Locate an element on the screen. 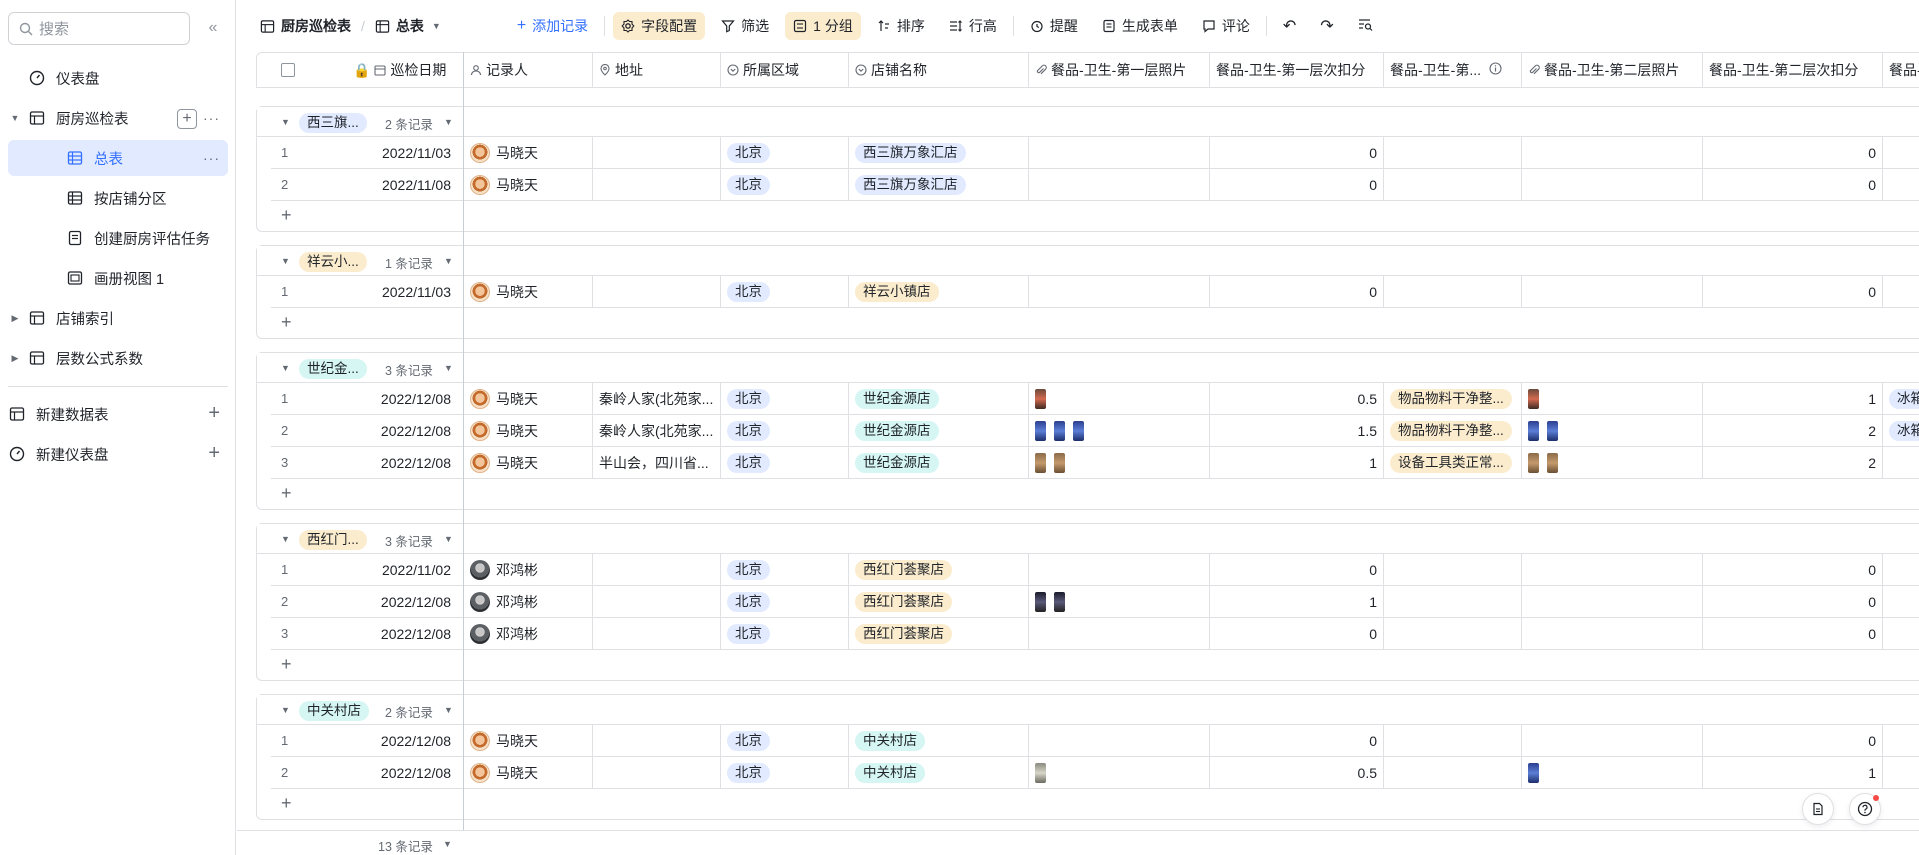 The image size is (1919, 855). expand-caret-icon: ▼ is located at coordinates (15, 118).